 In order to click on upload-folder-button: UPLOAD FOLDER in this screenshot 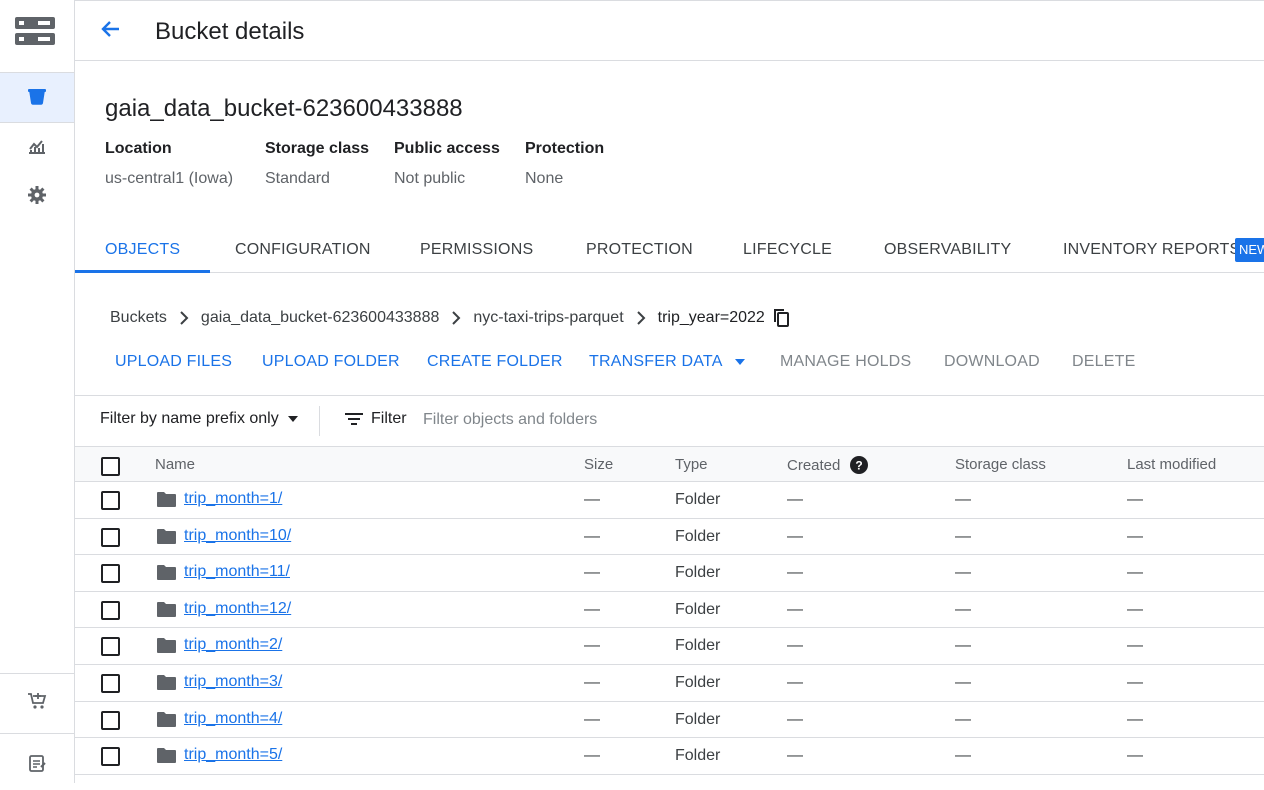, I will do `click(331, 362)`.